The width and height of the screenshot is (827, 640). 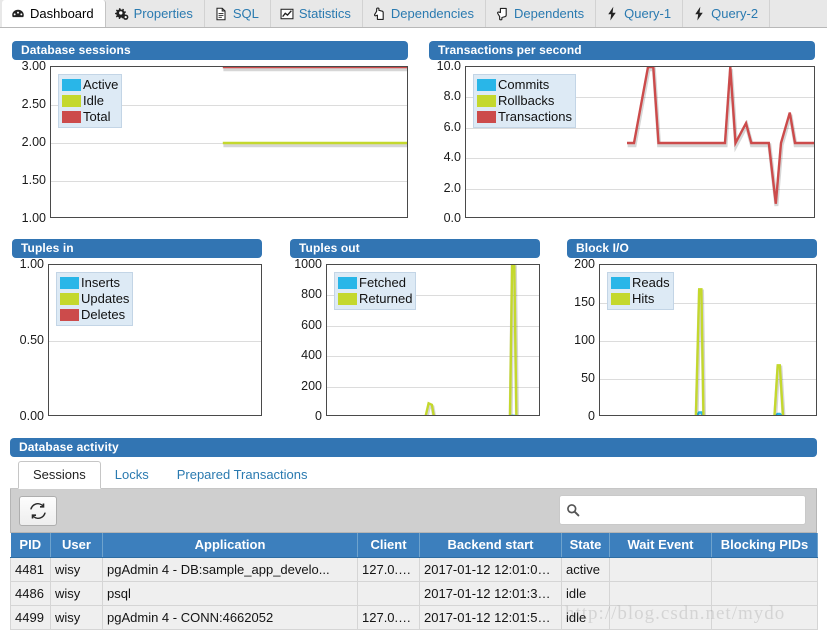 What do you see at coordinates (388, 545) in the screenshot?
I see `column-header-client: Client` at bounding box center [388, 545].